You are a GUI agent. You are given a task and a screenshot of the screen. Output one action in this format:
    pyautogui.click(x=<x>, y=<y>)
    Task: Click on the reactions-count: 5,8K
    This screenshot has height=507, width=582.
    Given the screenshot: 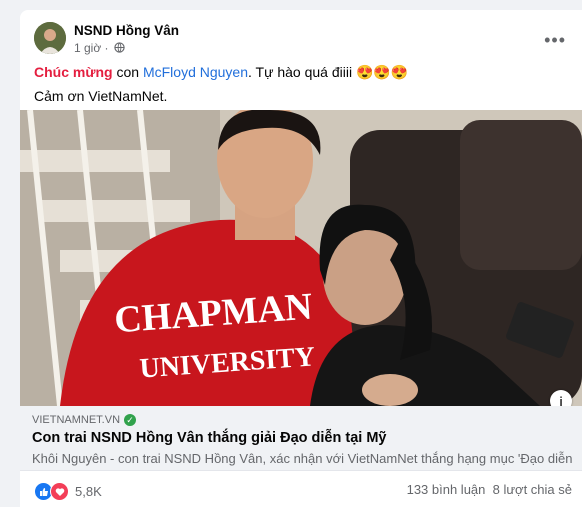 What is the action you would take?
    pyautogui.click(x=88, y=491)
    